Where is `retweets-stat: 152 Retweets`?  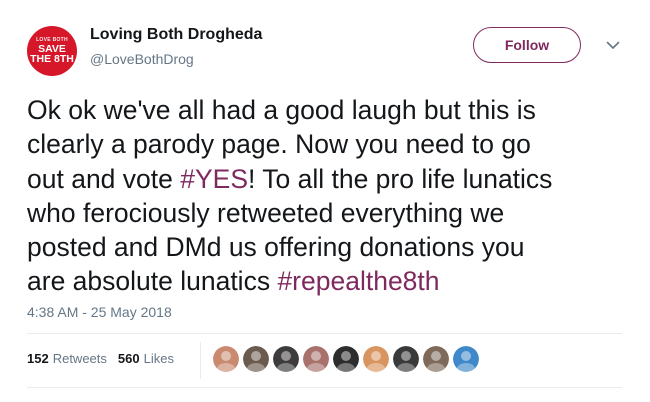 retweets-stat: 152 Retweets is located at coordinates (67, 358).